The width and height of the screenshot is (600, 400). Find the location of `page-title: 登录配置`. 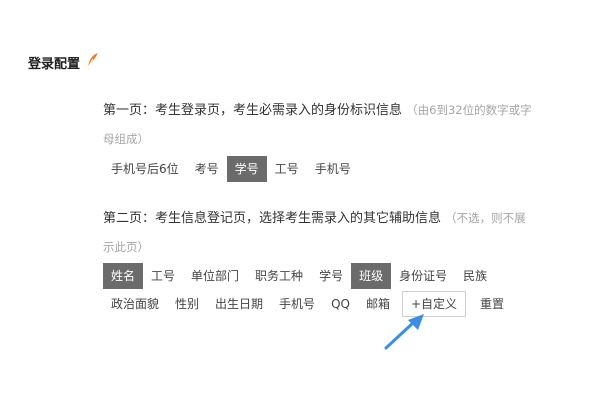

page-title: 登录配置 is located at coordinates (64, 62).